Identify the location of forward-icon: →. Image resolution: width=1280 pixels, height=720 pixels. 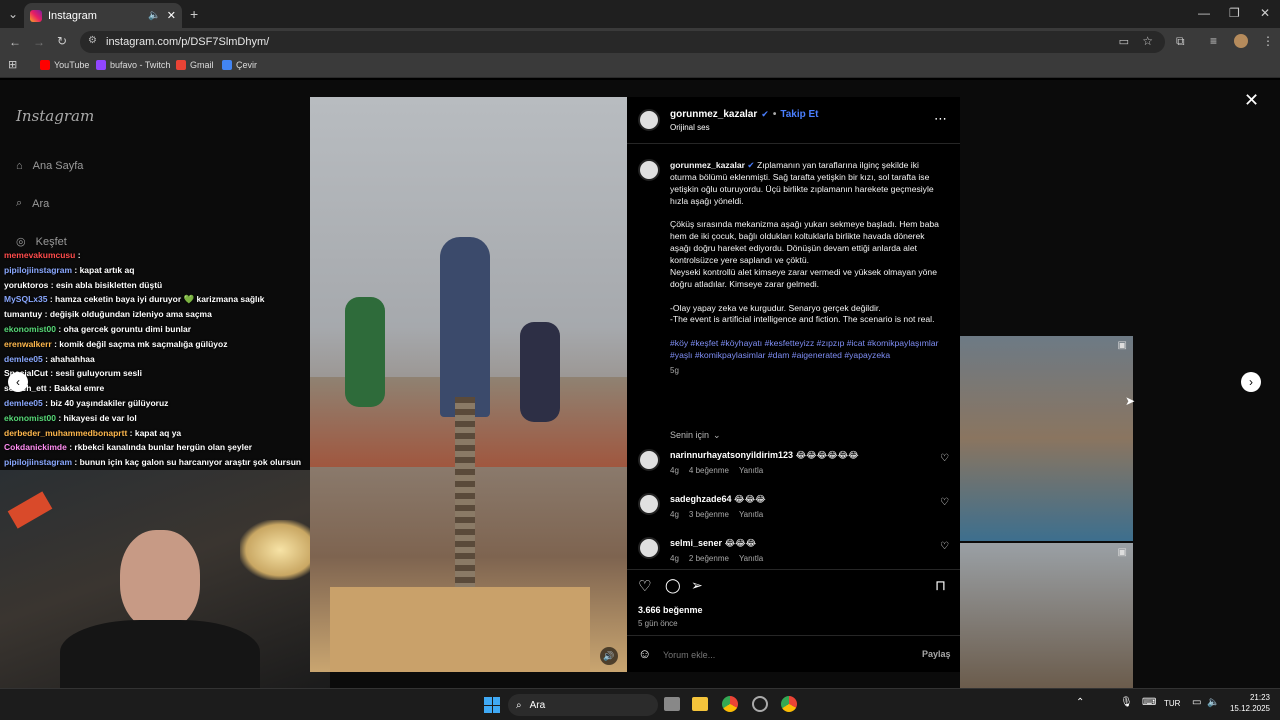
(39, 42).